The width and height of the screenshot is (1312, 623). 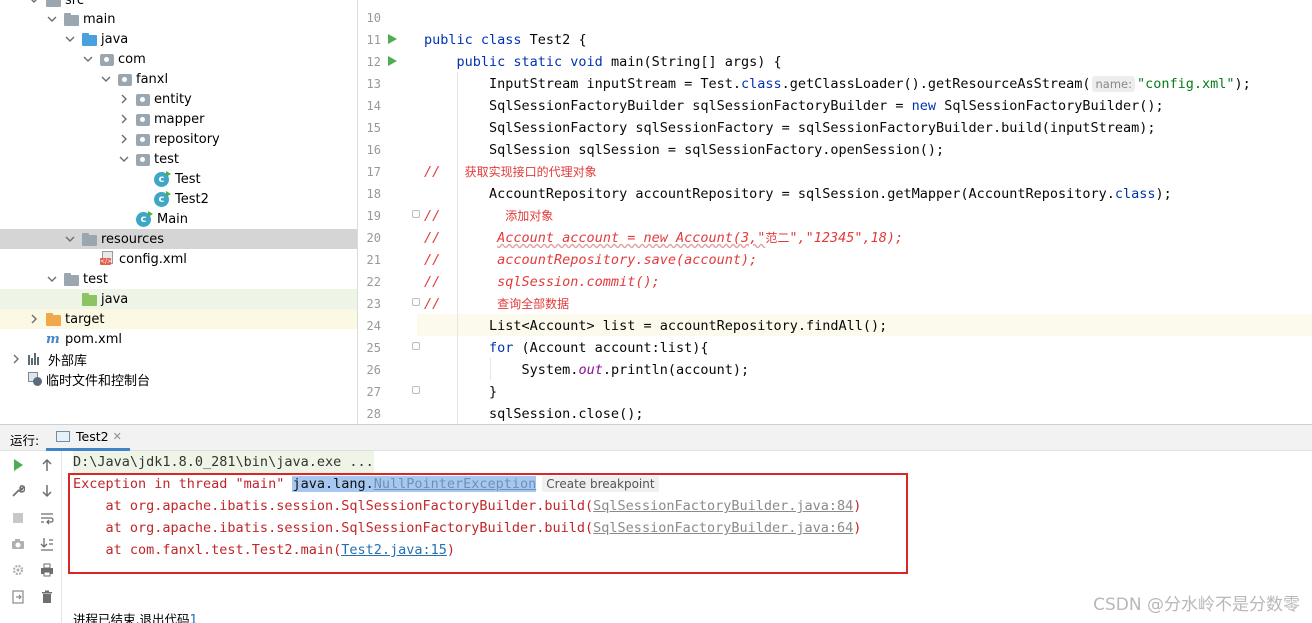 What do you see at coordinates (373, 172) in the screenshot?
I see `line-number: 17` at bounding box center [373, 172].